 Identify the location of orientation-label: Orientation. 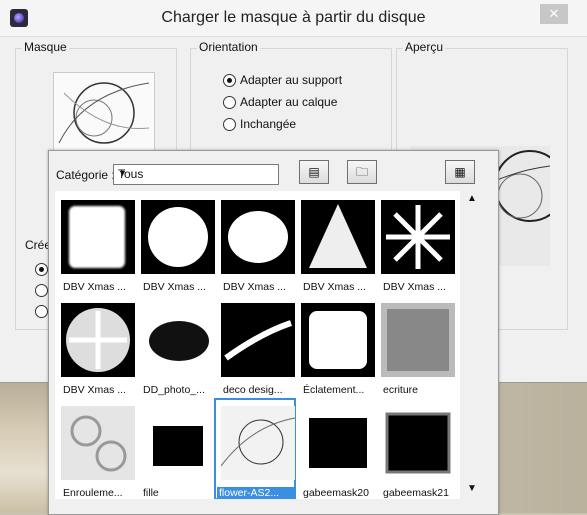
(228, 47).